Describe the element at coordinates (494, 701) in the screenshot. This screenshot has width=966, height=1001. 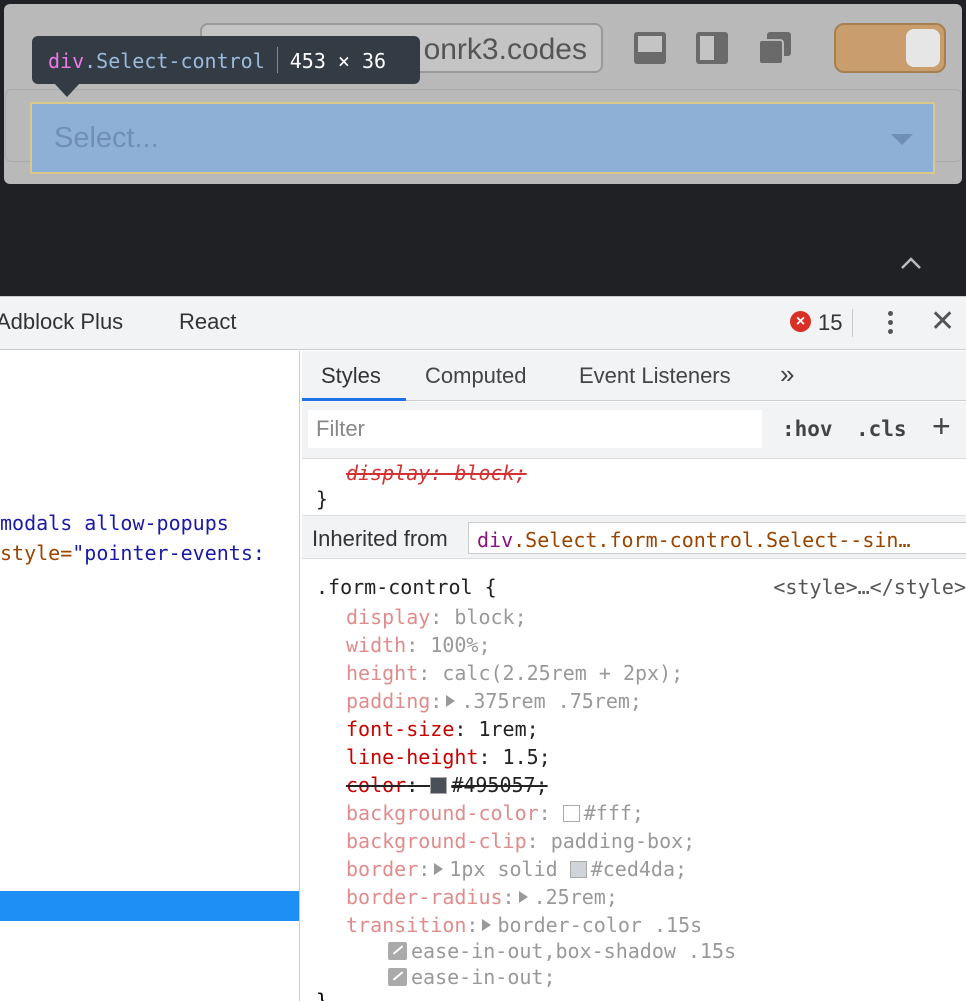
I see `declaration-padding: padding: .375rem .75rem;` at that location.